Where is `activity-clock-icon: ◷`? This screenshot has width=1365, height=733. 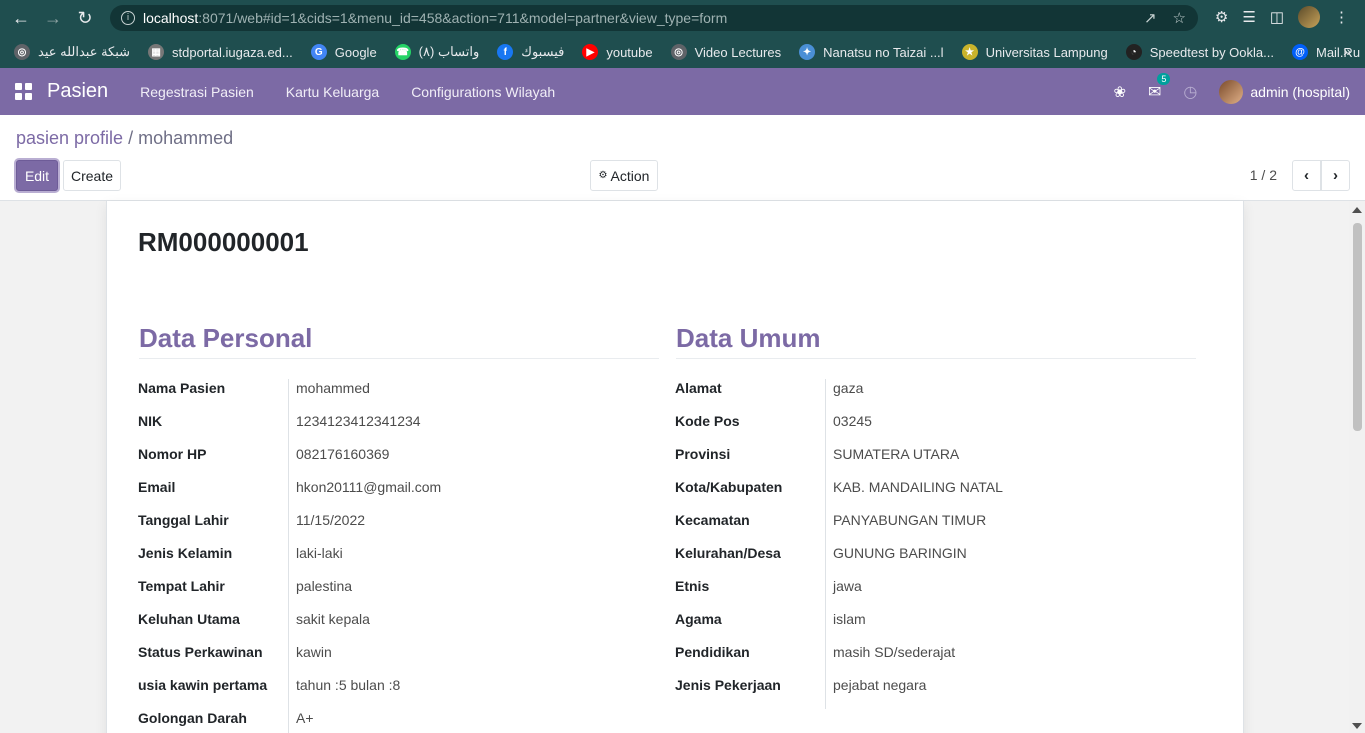
activity-clock-icon: ◷ is located at coordinates (1190, 92).